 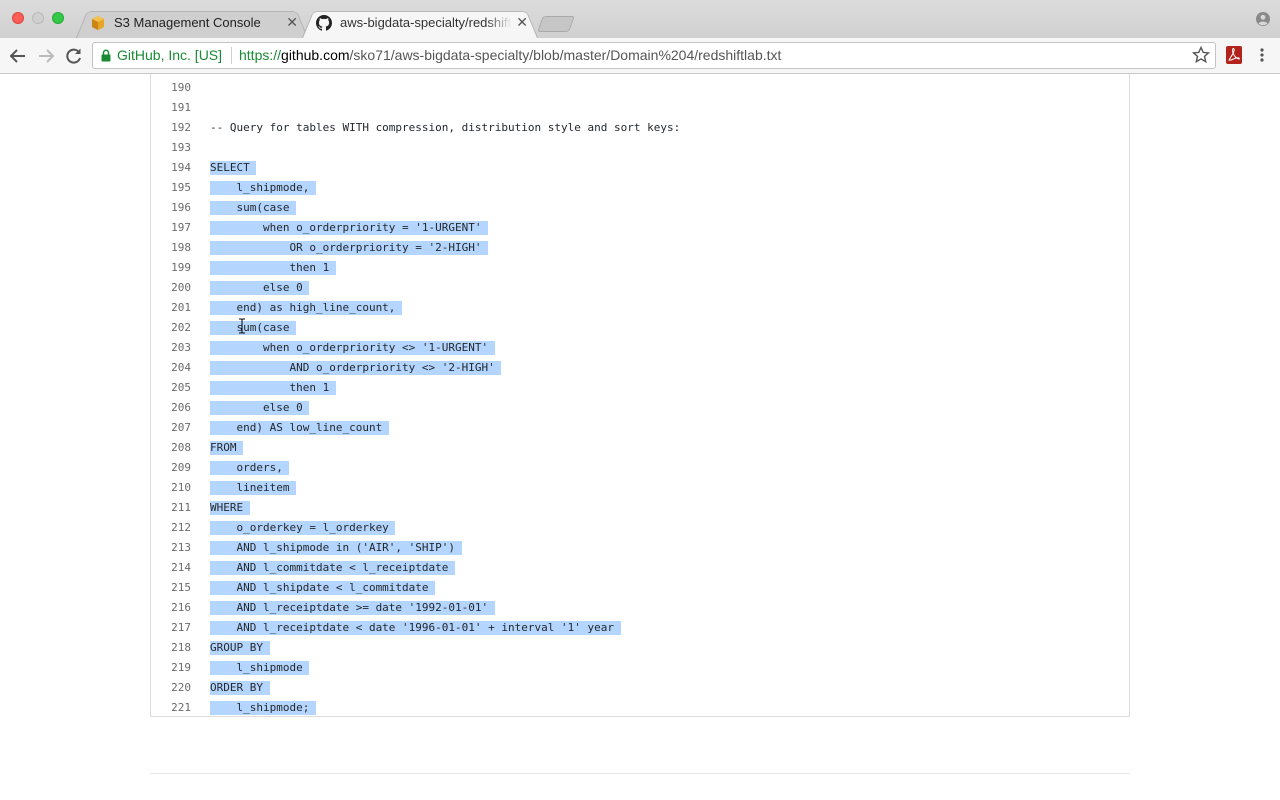 I want to click on acrobat-extension-icon, so click(x=1234, y=55).